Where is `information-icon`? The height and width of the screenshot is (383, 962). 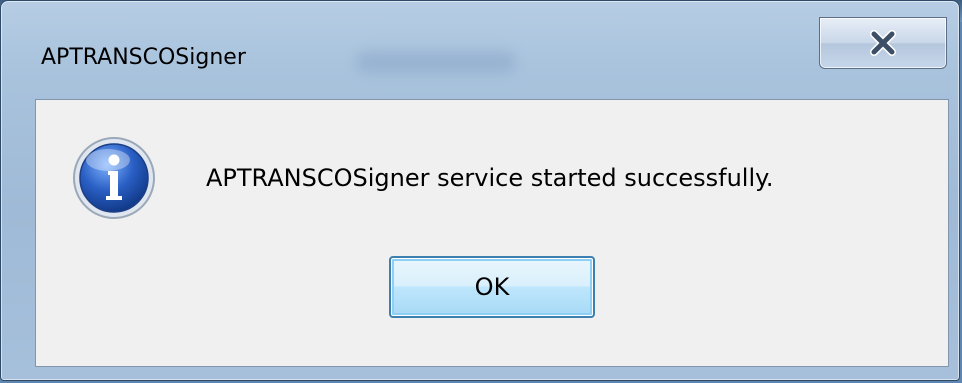
information-icon is located at coordinates (114, 178).